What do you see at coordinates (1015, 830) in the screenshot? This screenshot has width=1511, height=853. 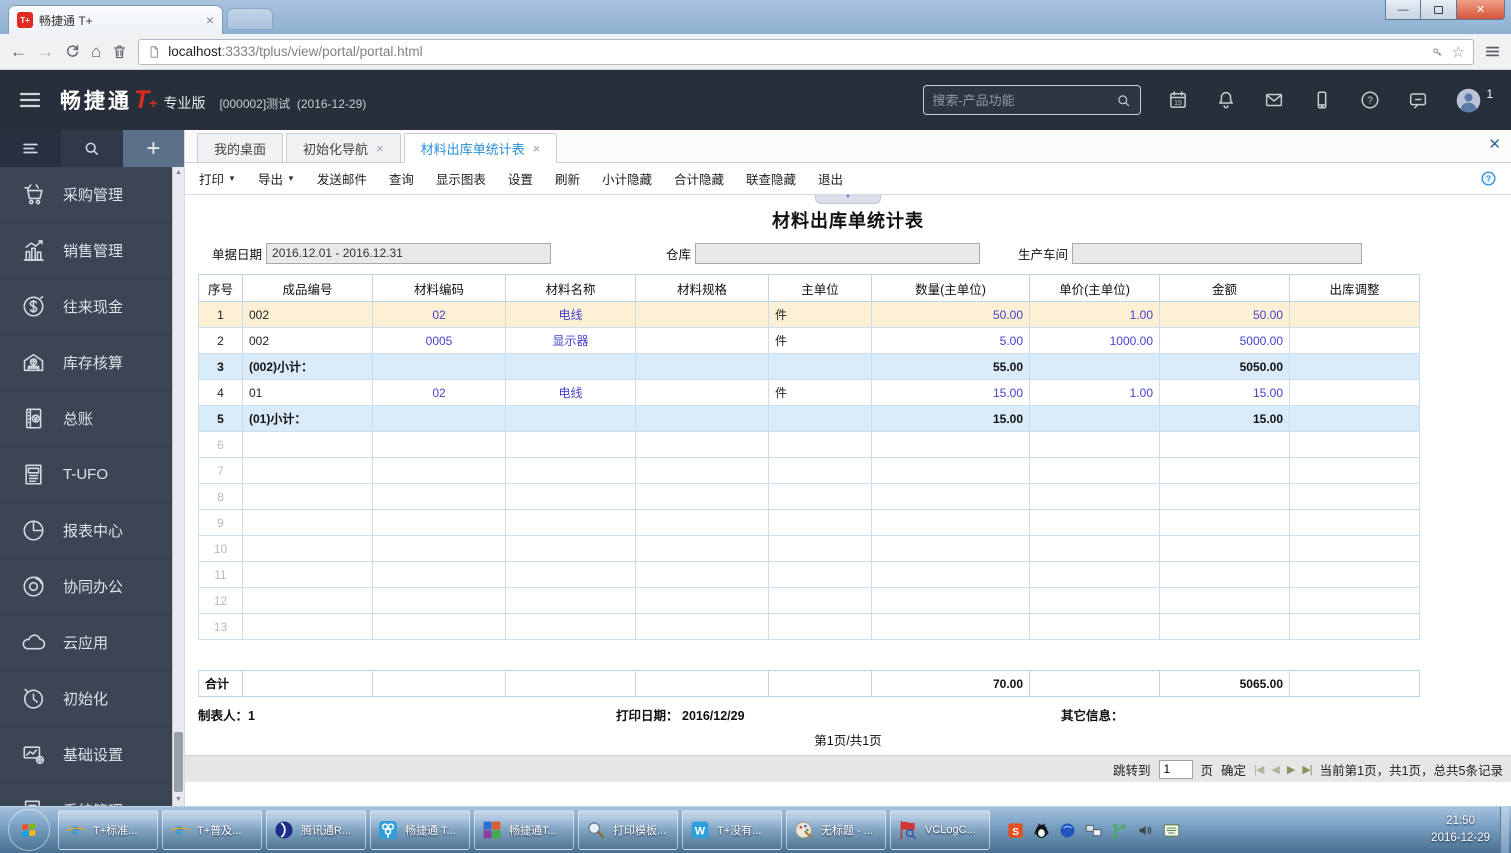 I see `s-tray-icon: S` at bounding box center [1015, 830].